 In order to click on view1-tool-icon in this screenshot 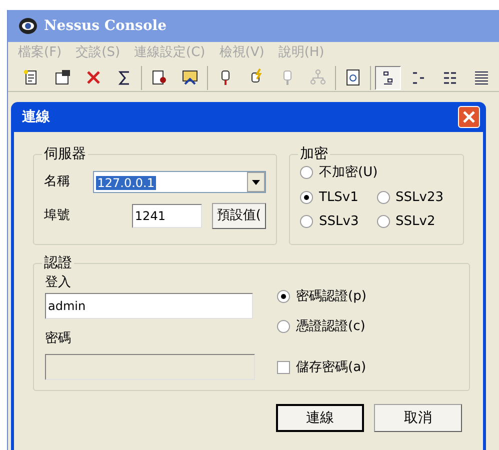, I will do `click(388, 78)`.